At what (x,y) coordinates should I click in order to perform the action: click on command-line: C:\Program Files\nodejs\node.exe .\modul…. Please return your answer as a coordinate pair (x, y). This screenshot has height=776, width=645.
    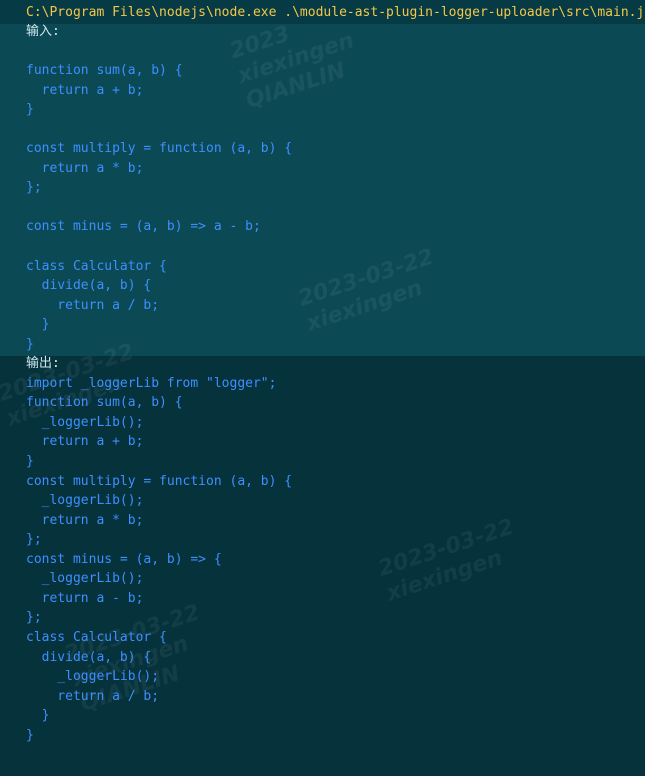
    Looking at the image, I should click on (335, 12).